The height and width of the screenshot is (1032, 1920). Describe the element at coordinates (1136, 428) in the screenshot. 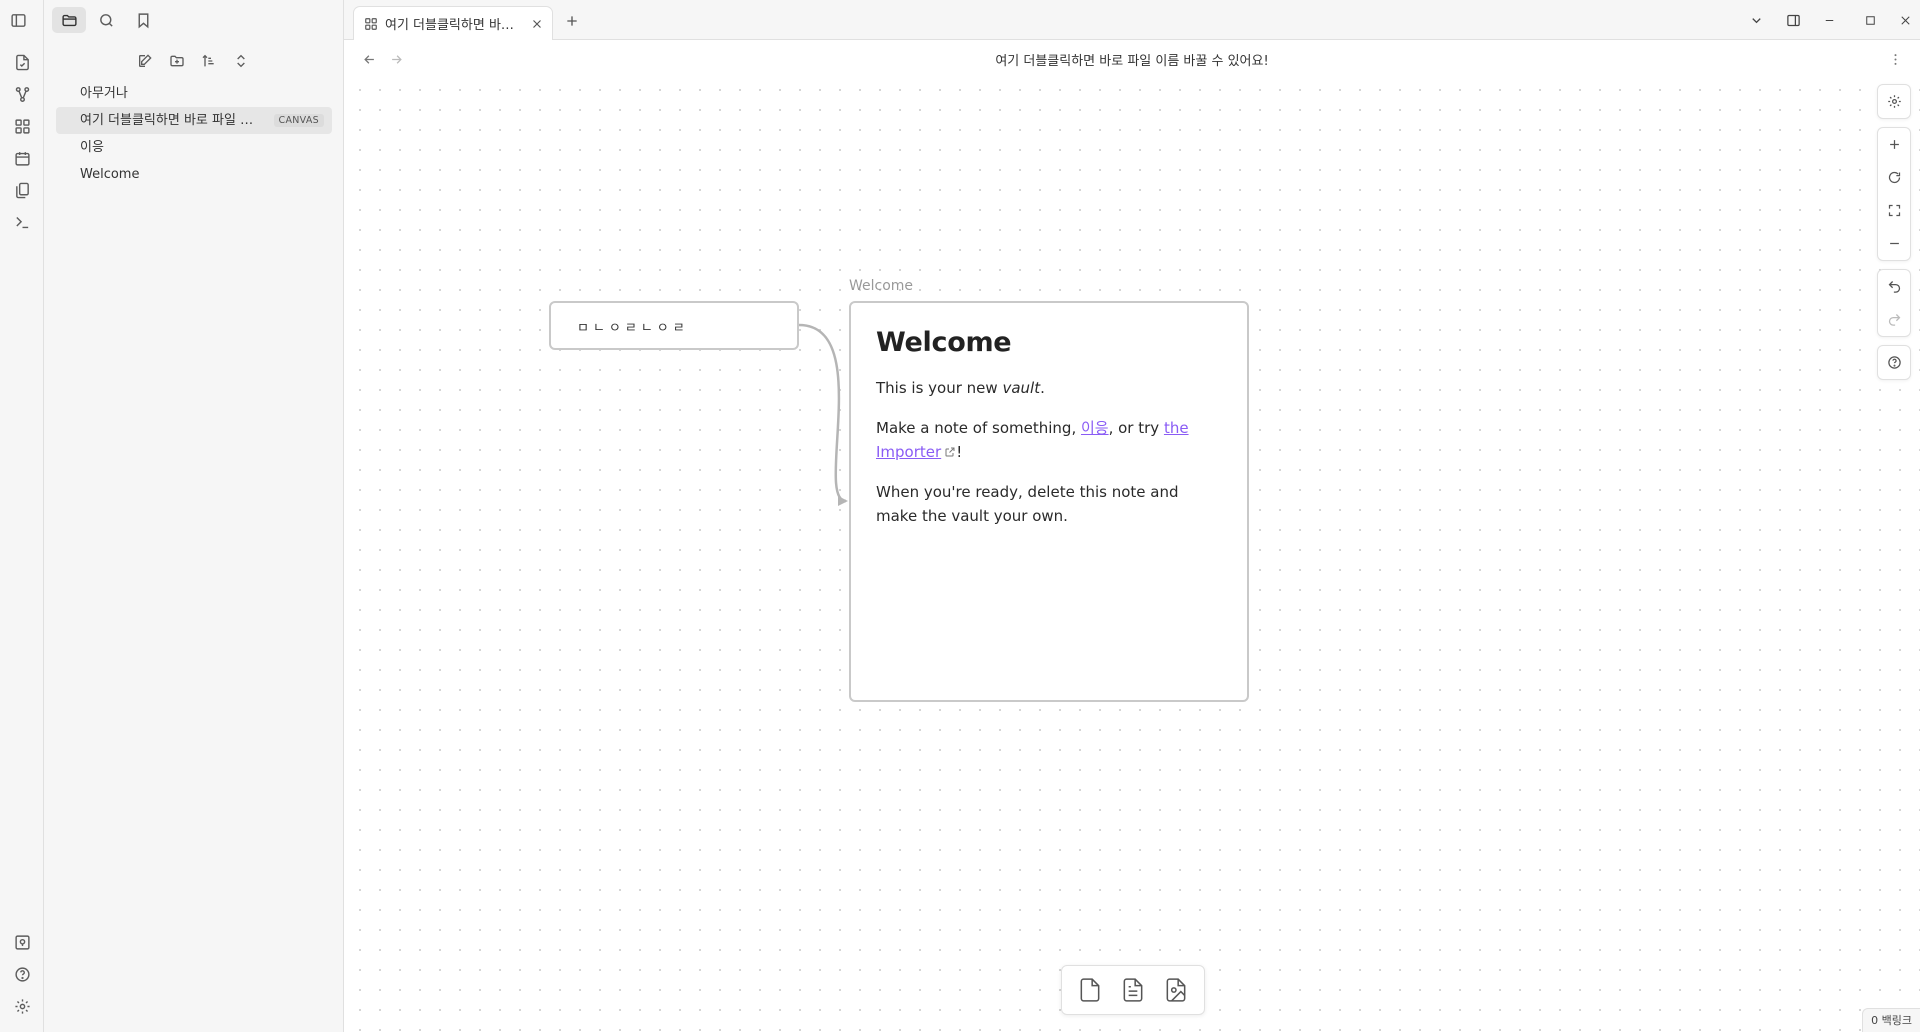

I see `text: , or try` at that location.